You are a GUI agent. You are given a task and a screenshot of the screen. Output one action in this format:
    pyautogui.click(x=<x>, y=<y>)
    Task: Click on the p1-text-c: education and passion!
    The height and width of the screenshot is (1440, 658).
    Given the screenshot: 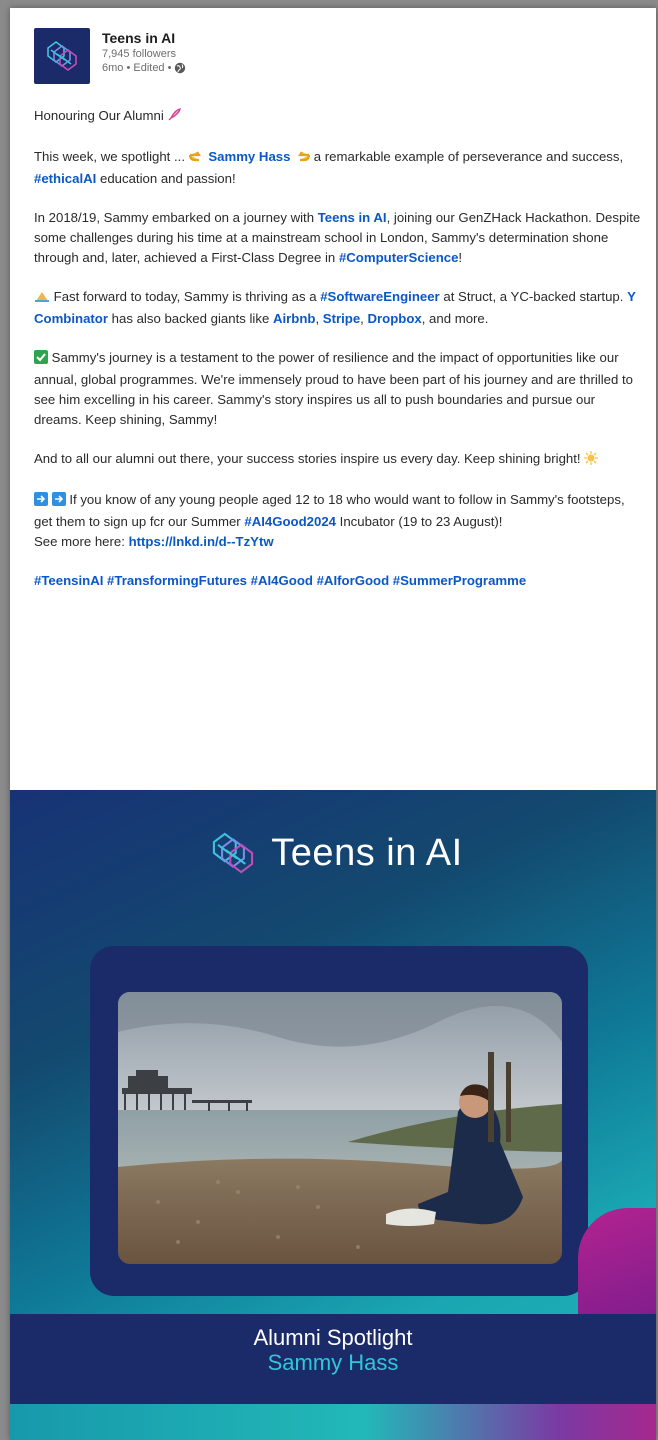 What is the action you would take?
    pyautogui.click(x=167, y=178)
    